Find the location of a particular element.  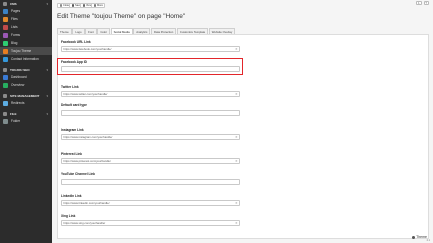

facebook-url-input: https://www.facebook.com/yourhandle/ ✕ is located at coordinates (150, 49).